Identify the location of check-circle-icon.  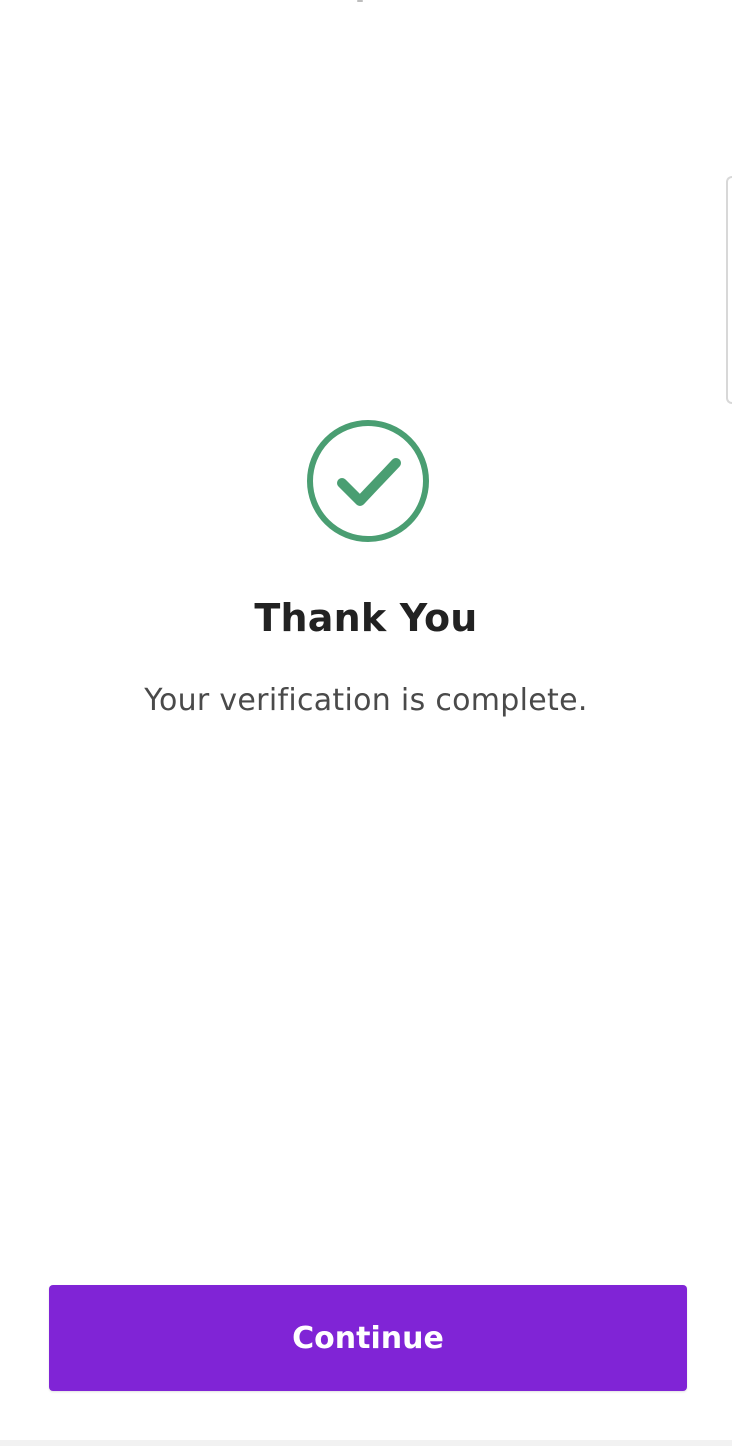
(368, 481).